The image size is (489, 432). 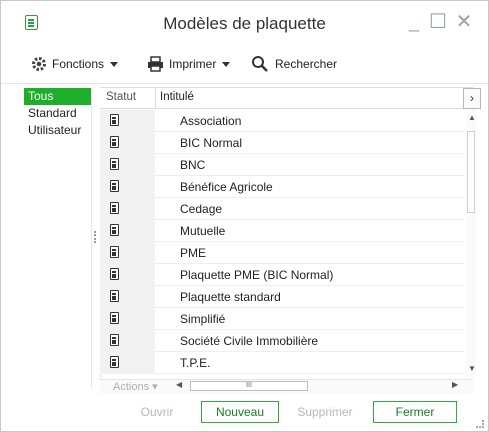 What do you see at coordinates (414, 22) in the screenshot?
I see `minimize-icon: _` at bounding box center [414, 22].